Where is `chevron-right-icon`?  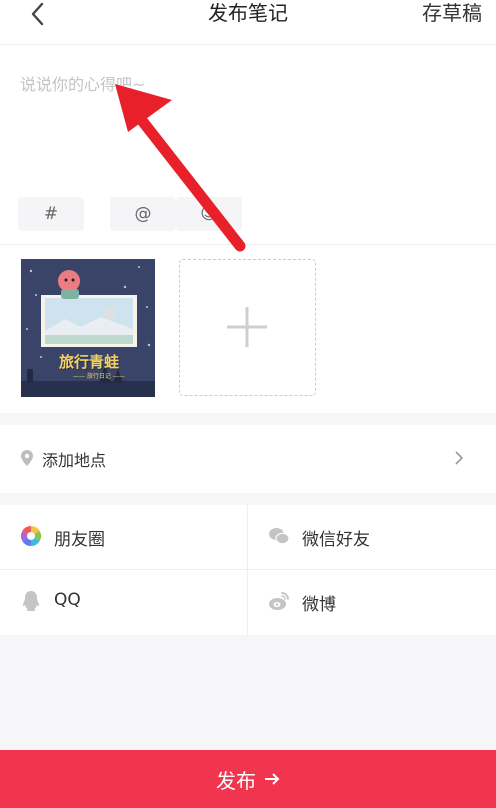 chevron-right-icon is located at coordinates (459, 458).